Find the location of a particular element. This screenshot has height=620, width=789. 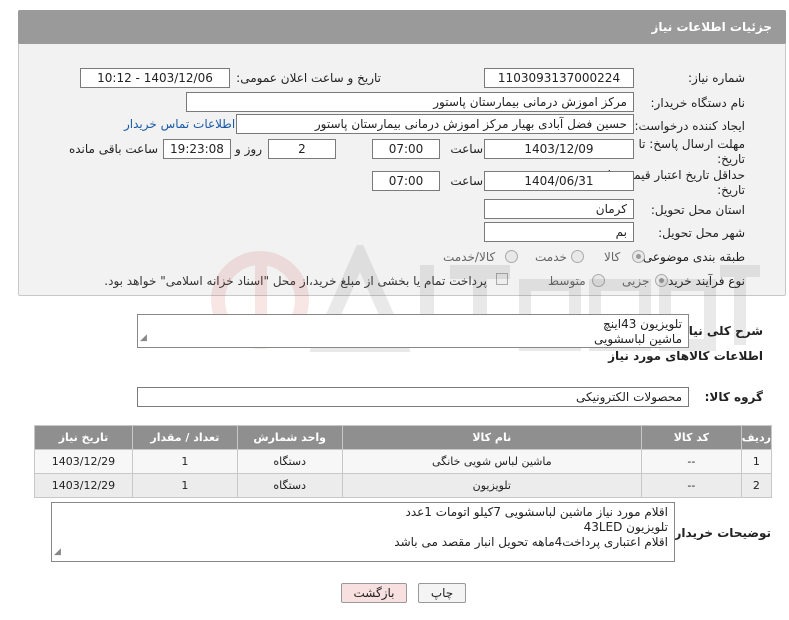

announce-label: تاریخ و ساعت اعلان عمومی: is located at coordinates (308, 78).